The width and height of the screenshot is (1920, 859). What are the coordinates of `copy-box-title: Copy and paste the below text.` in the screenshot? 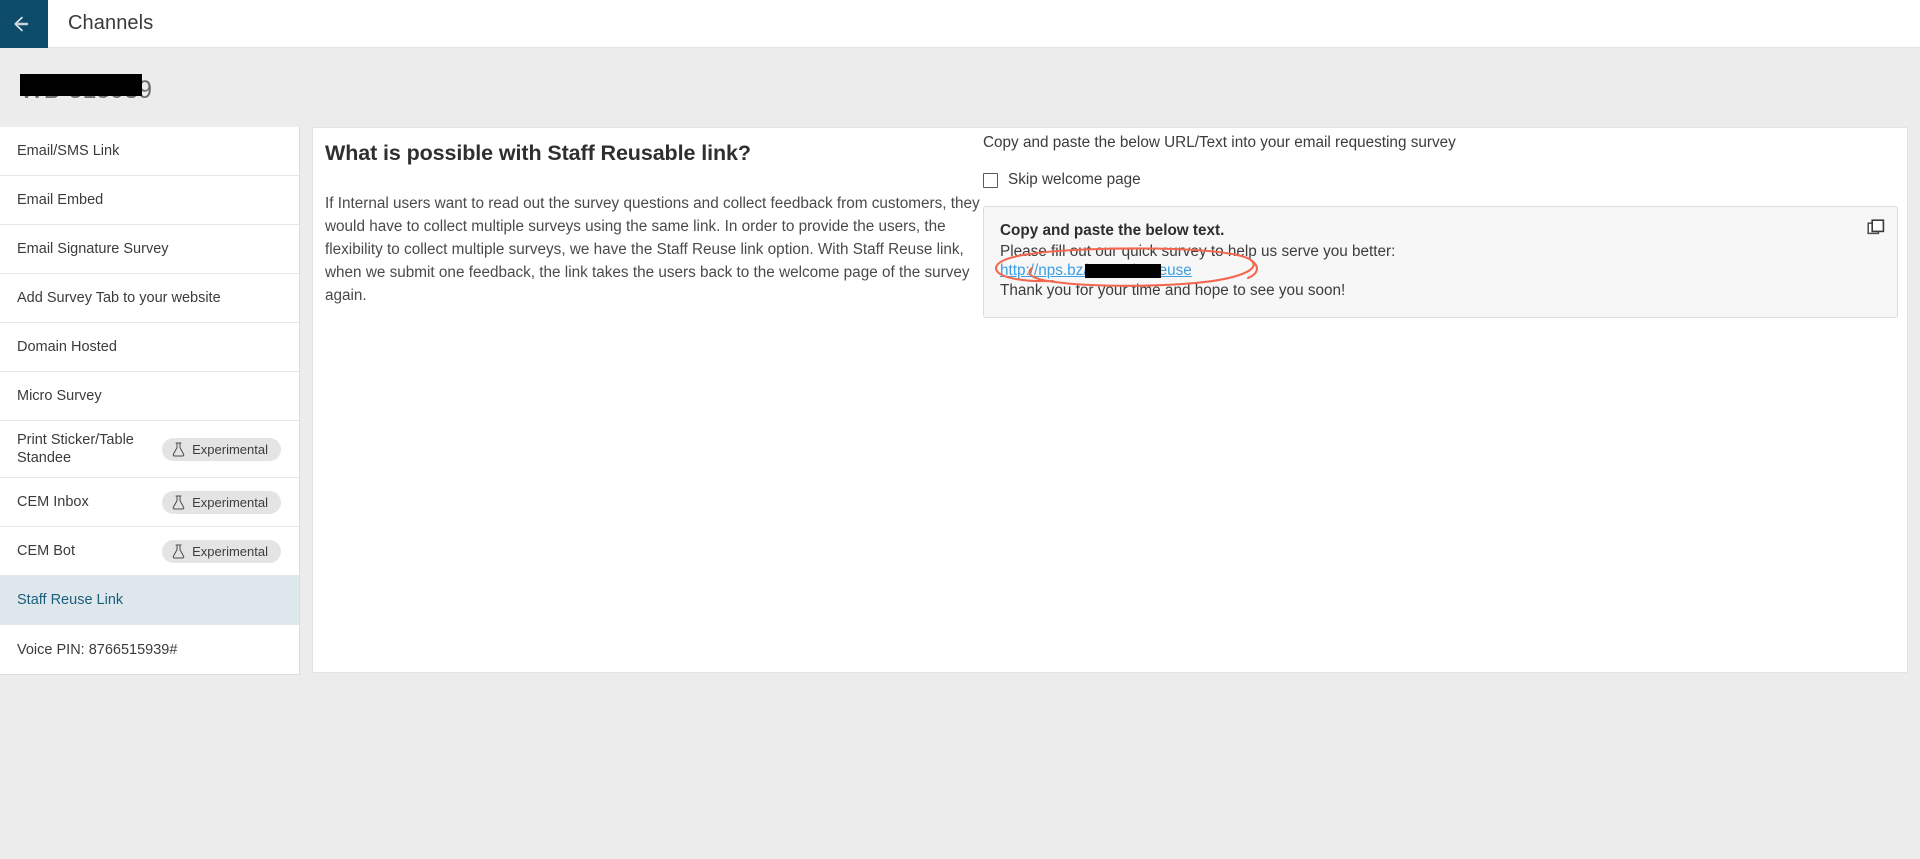 It's located at (1112, 230).